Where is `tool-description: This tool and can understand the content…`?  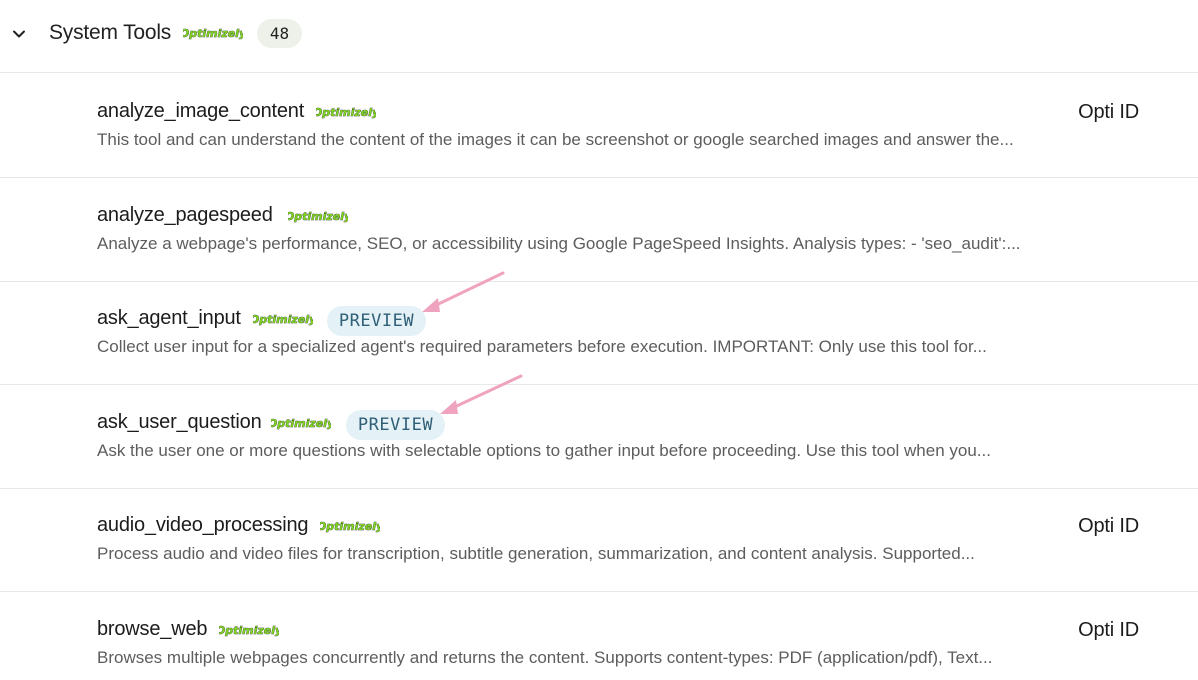 tool-description: This tool and can understand the content… is located at coordinates (555, 139).